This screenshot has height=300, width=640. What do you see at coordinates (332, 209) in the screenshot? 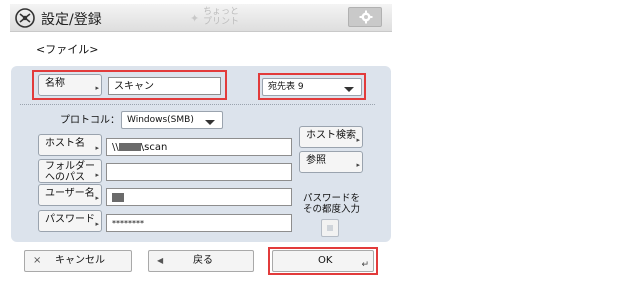
I see `ask-password-label-2: その都度入力` at bounding box center [332, 209].